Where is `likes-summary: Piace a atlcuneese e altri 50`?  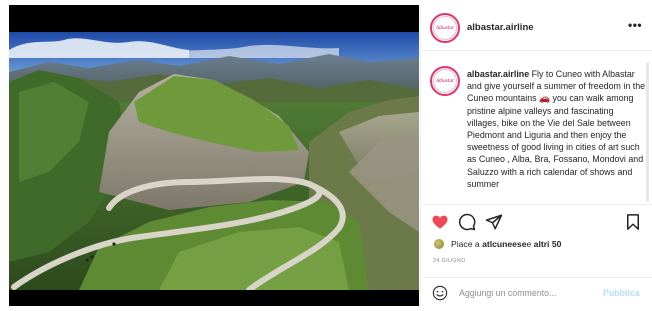 likes-summary: Piace a atlcuneese e altri 50 is located at coordinates (497, 244).